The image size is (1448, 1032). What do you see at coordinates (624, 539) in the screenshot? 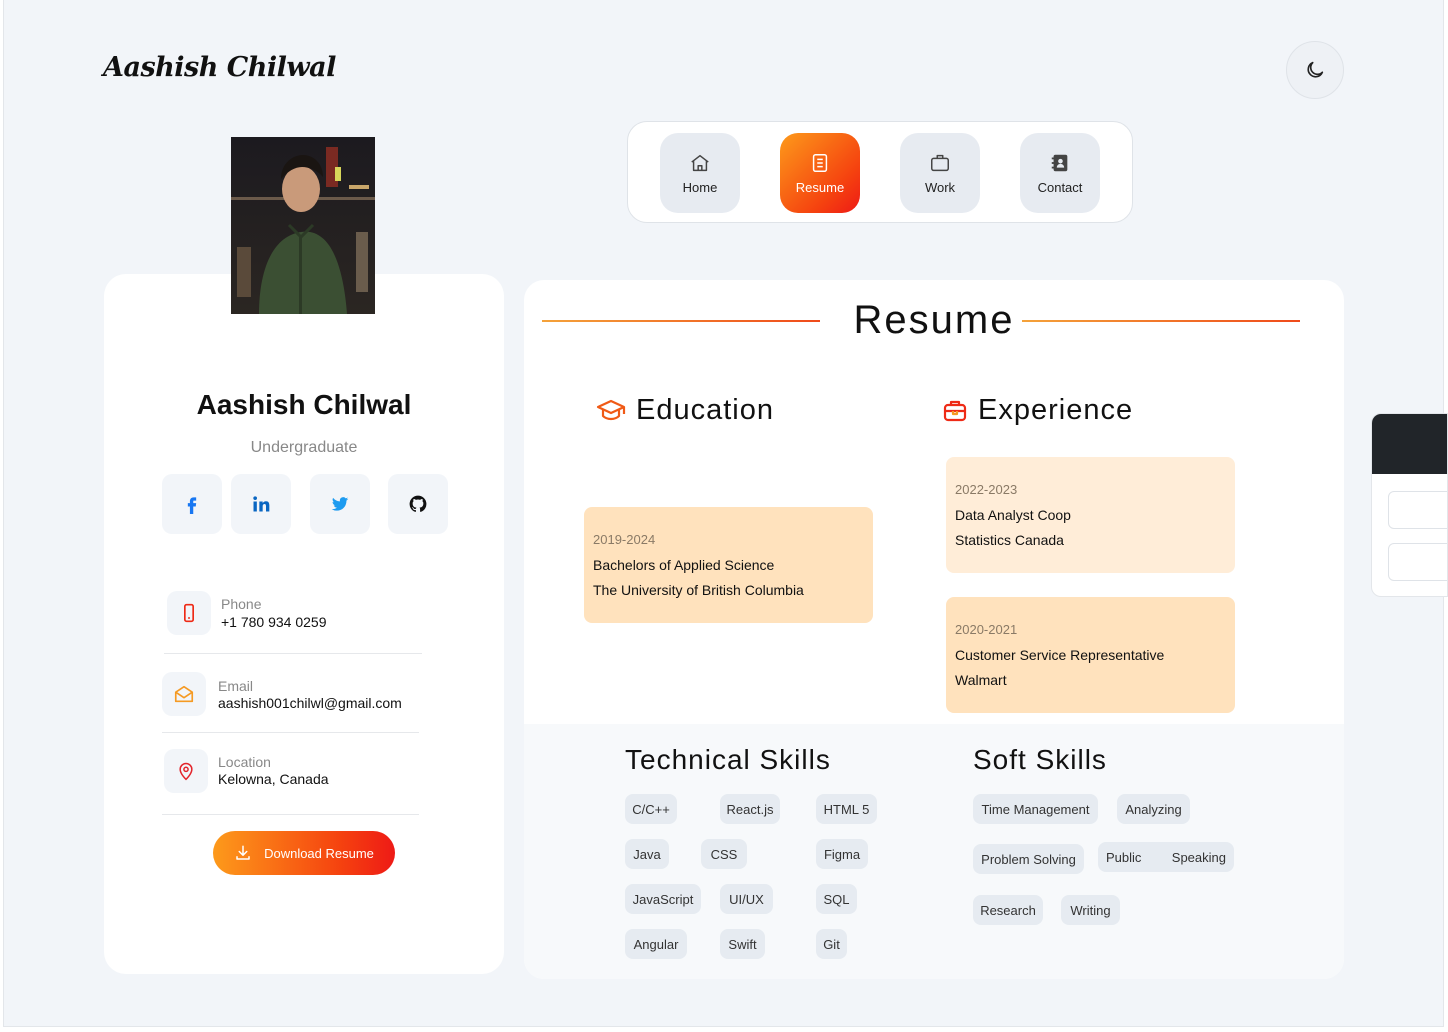
I see `education-date: 2019-2024` at bounding box center [624, 539].